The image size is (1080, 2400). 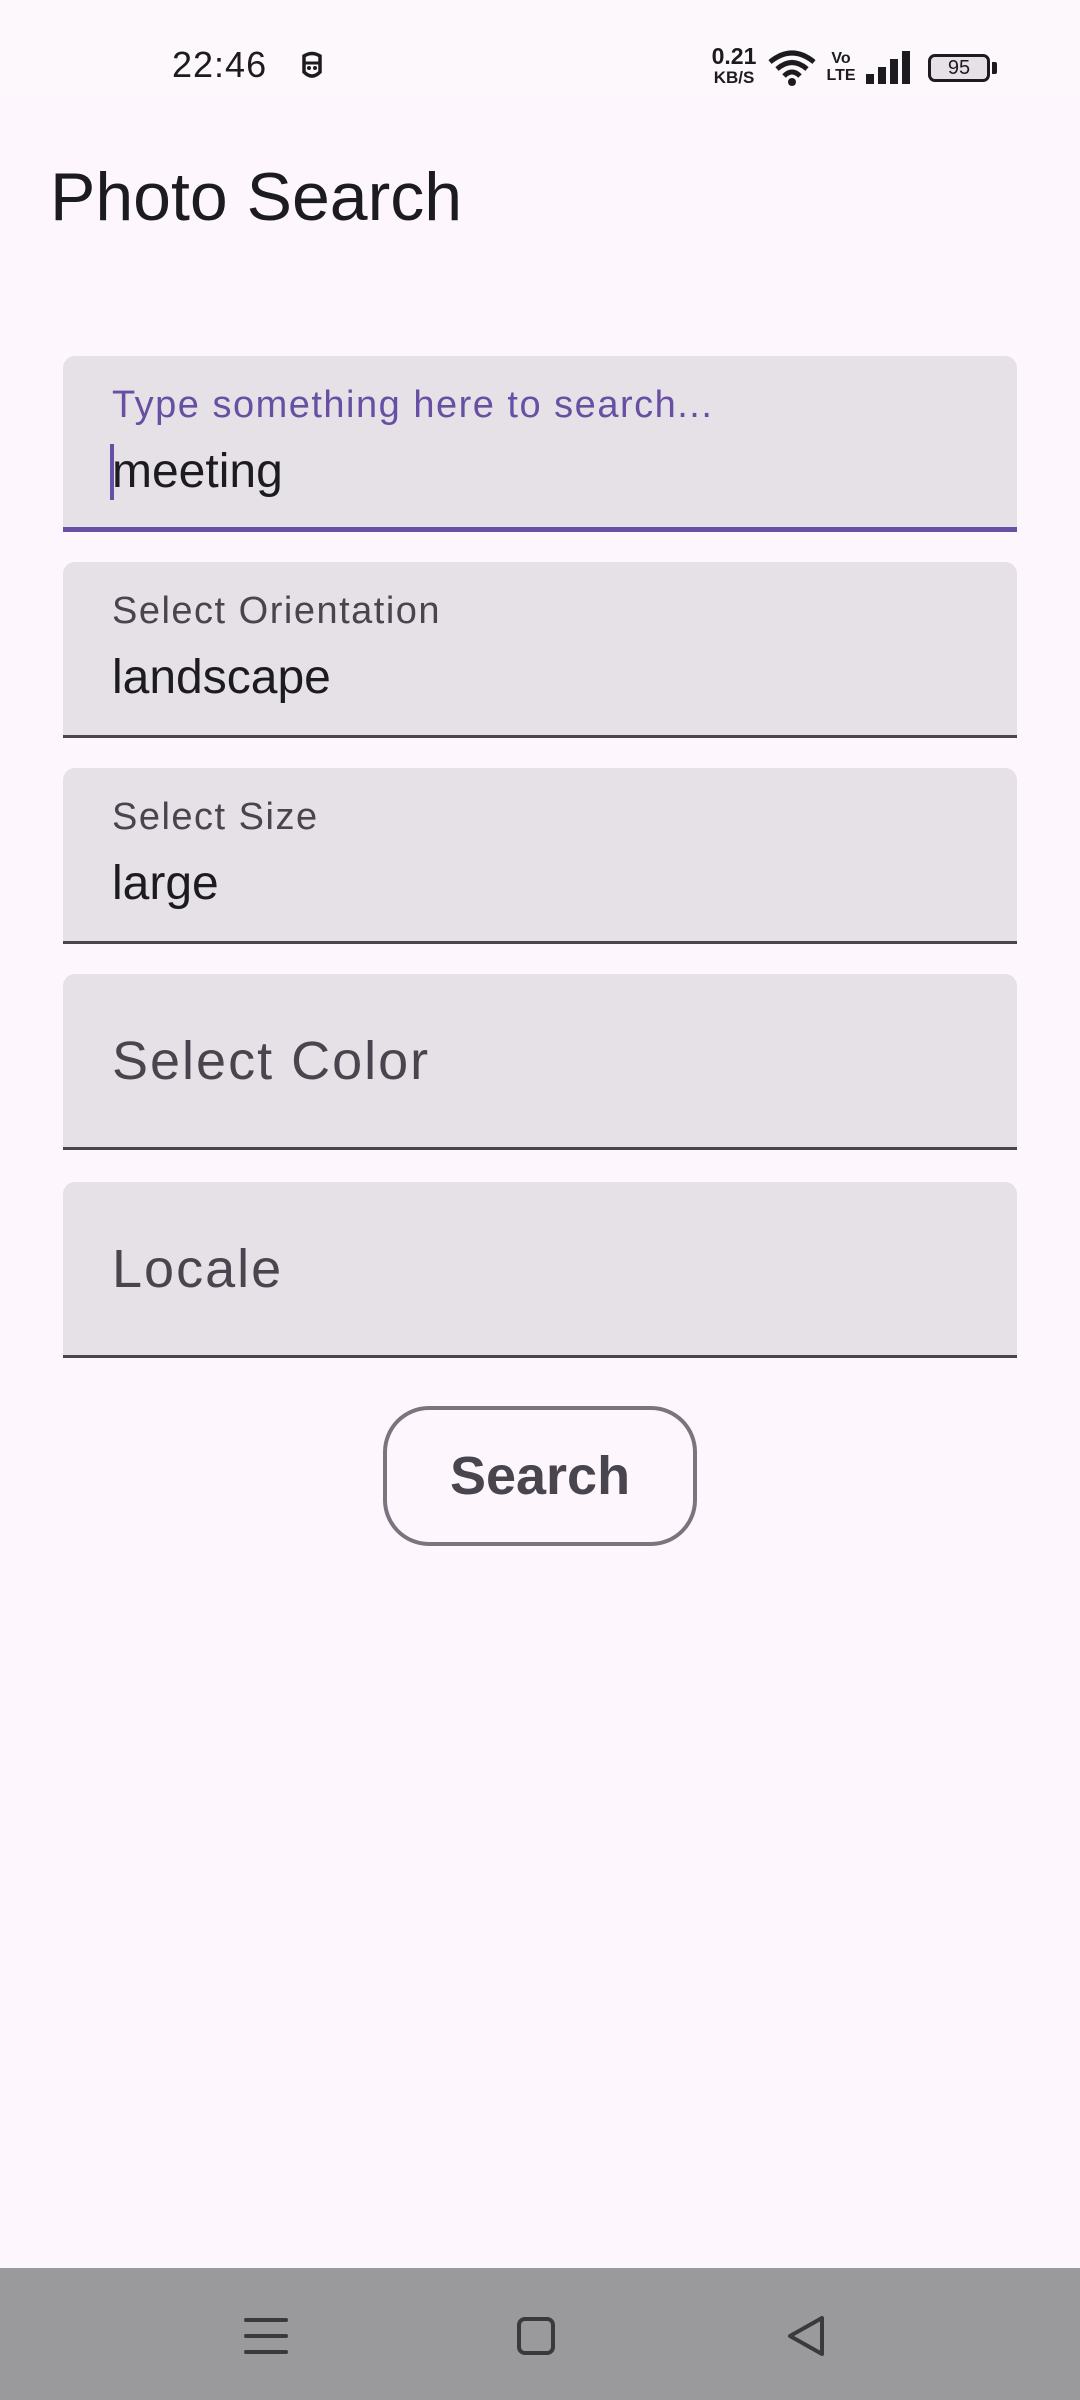 I want to click on battery-tip, so click(x=994, y=68).